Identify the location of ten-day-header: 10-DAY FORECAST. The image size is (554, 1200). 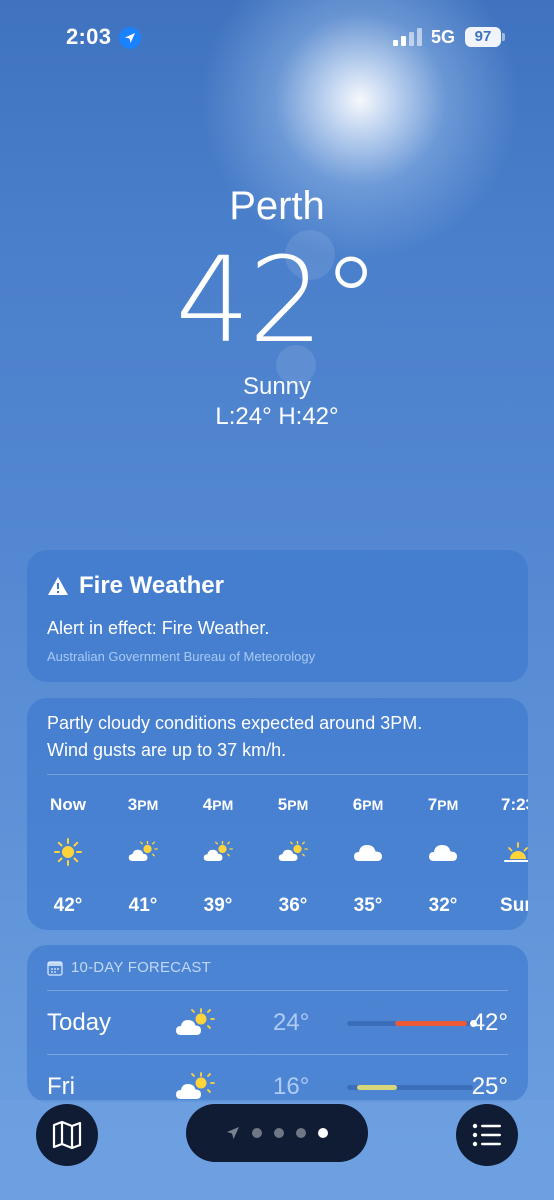
(277, 967).